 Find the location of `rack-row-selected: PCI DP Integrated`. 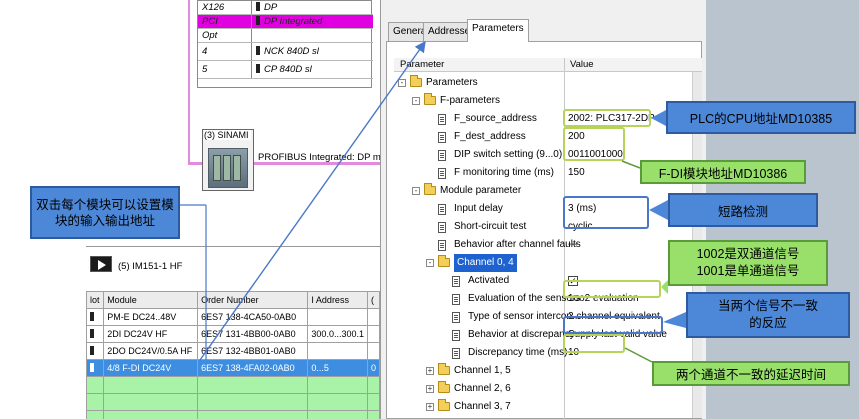

rack-row-selected: PCI DP Integrated is located at coordinates (285, 22).